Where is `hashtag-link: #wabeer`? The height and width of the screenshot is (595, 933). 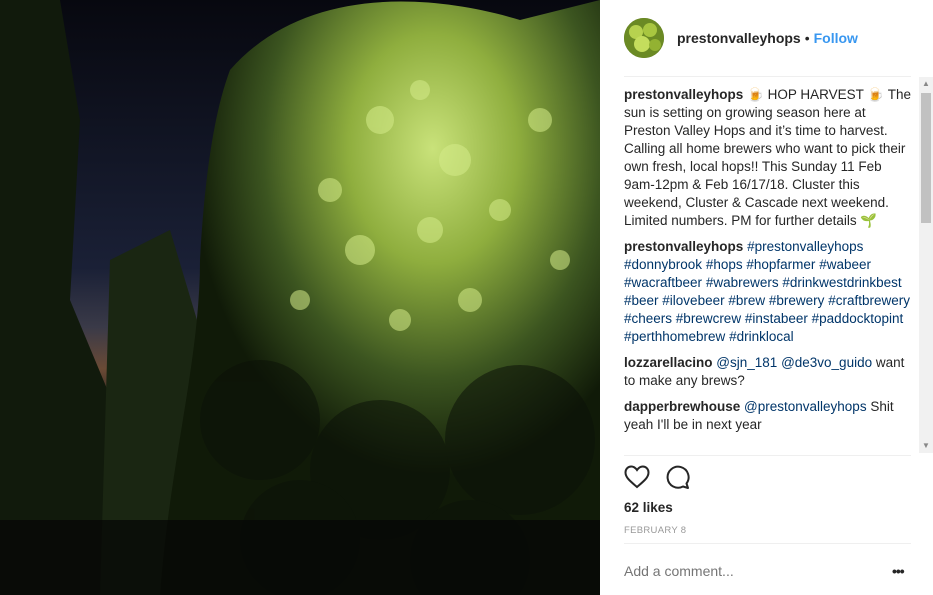 hashtag-link: #wabeer is located at coordinates (845, 264).